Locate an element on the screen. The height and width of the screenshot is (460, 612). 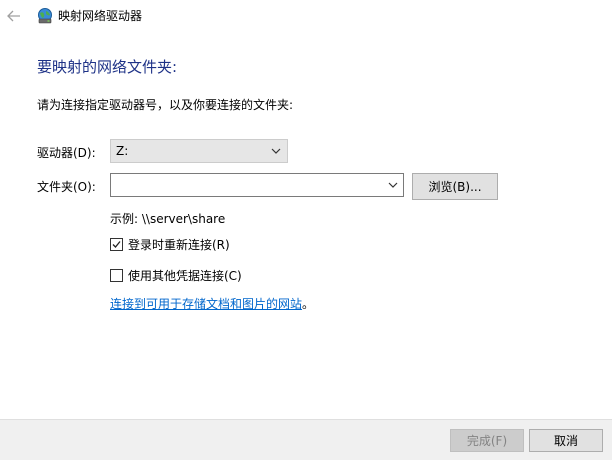
back-arrow-icon is located at coordinates (13, 16).